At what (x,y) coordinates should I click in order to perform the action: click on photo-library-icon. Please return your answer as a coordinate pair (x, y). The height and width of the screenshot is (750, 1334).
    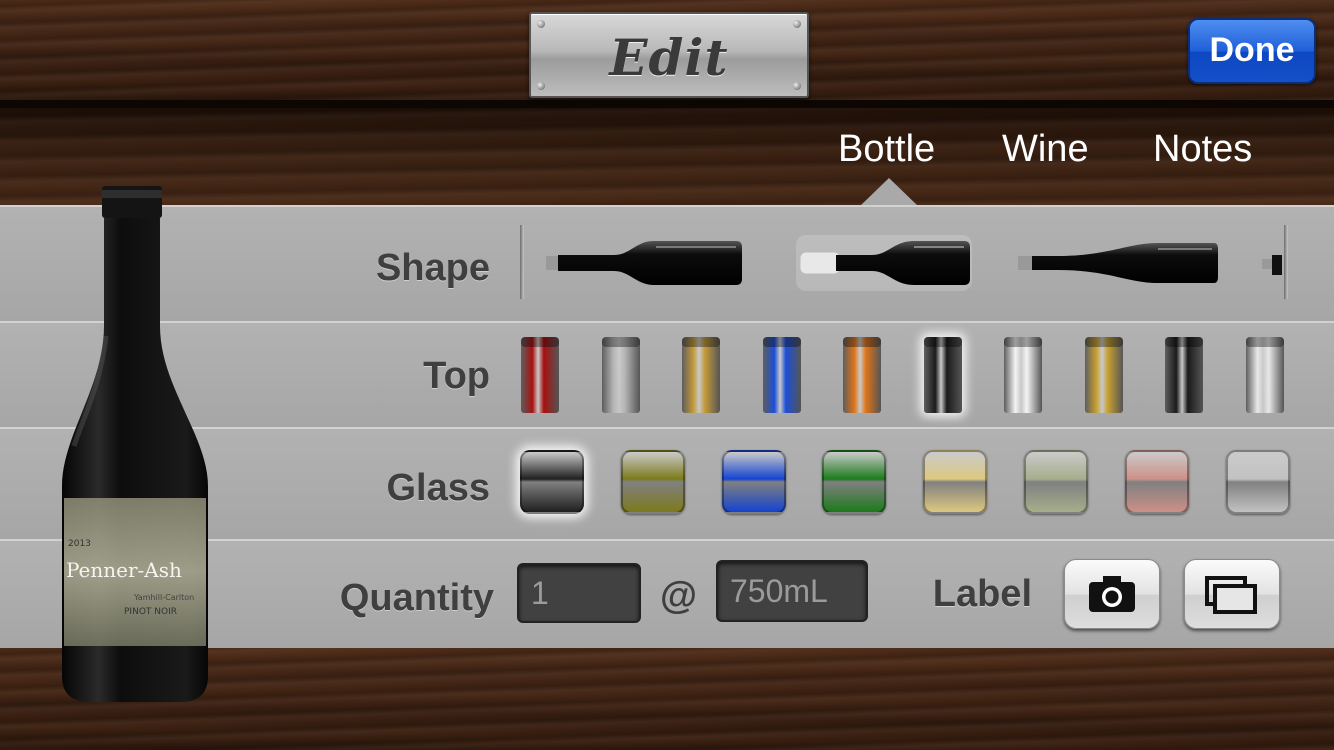
    Looking at the image, I should click on (1231, 595).